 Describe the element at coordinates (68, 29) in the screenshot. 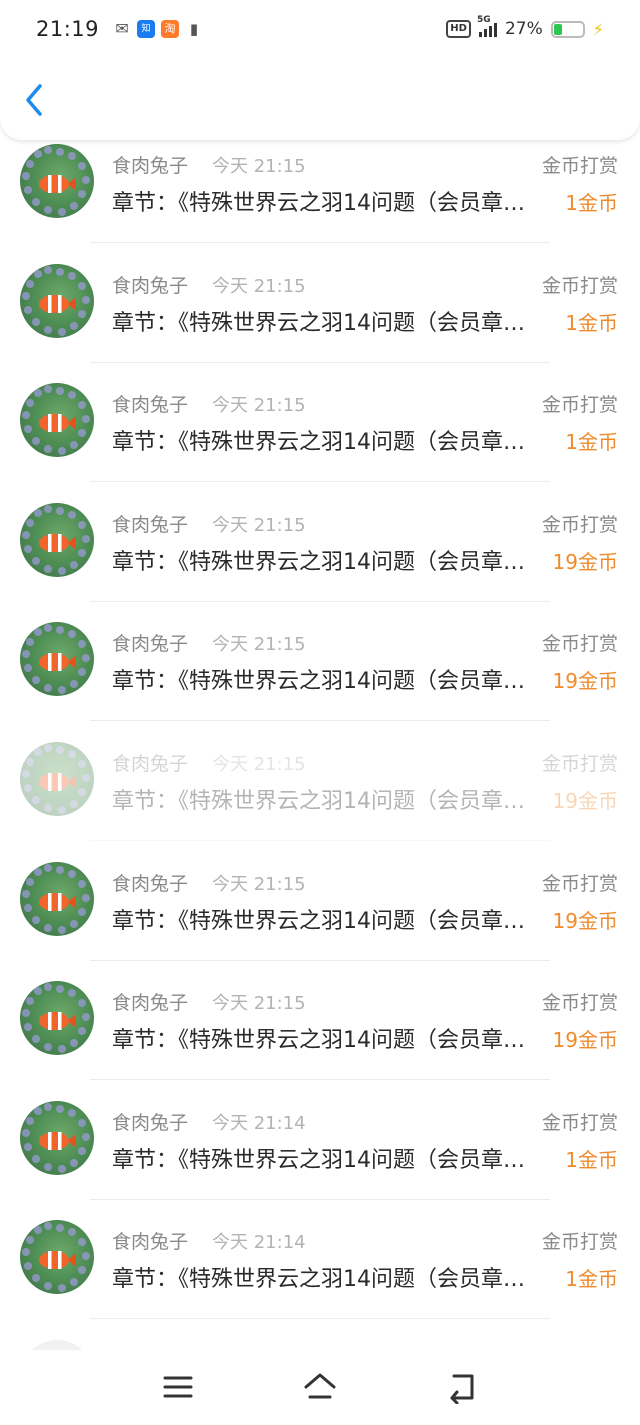

I see `status-time: 21:19` at that location.